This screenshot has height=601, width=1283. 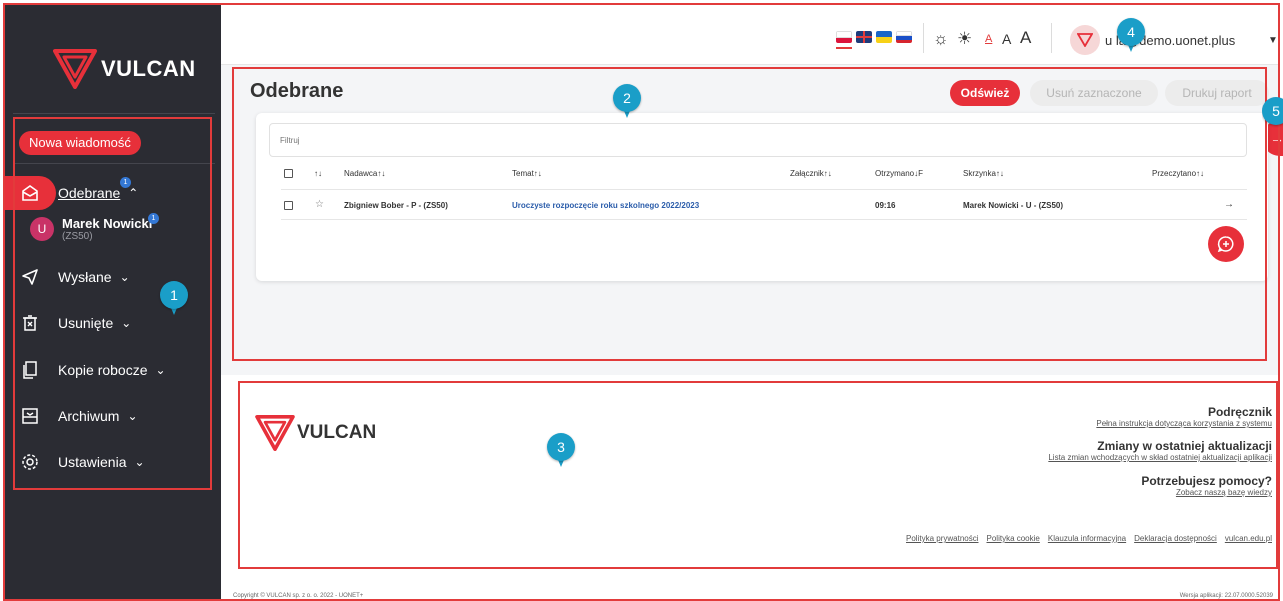 What do you see at coordinates (885, 205) in the screenshot?
I see `row-received: 09:16` at bounding box center [885, 205].